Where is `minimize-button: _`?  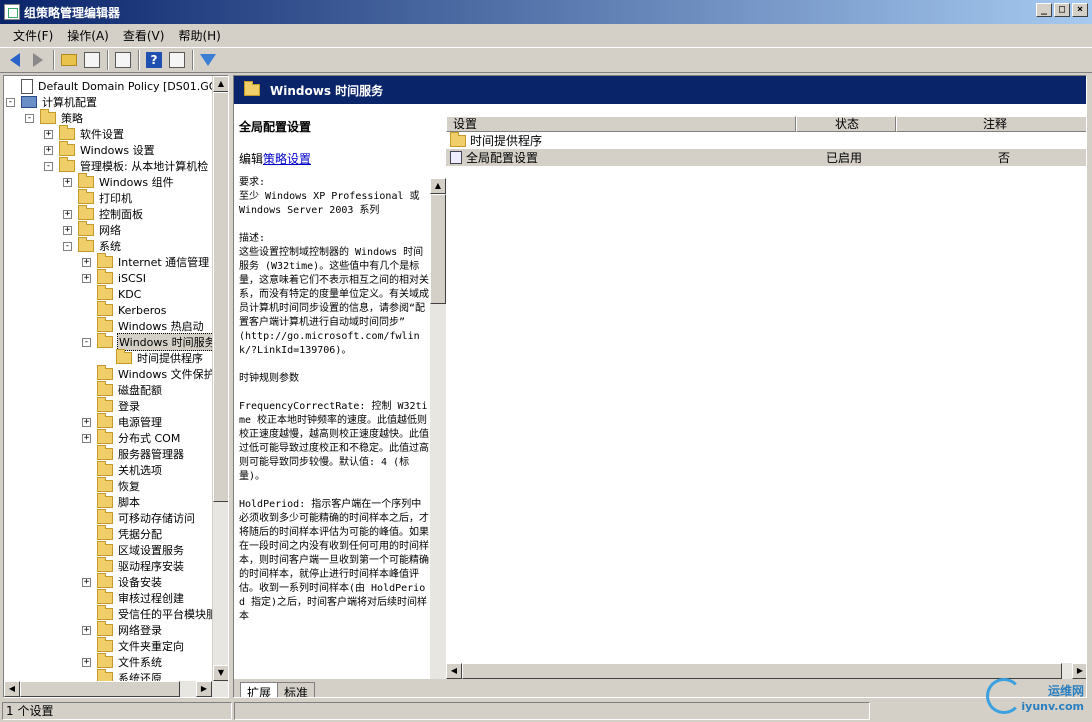 minimize-button: _ is located at coordinates (1044, 10).